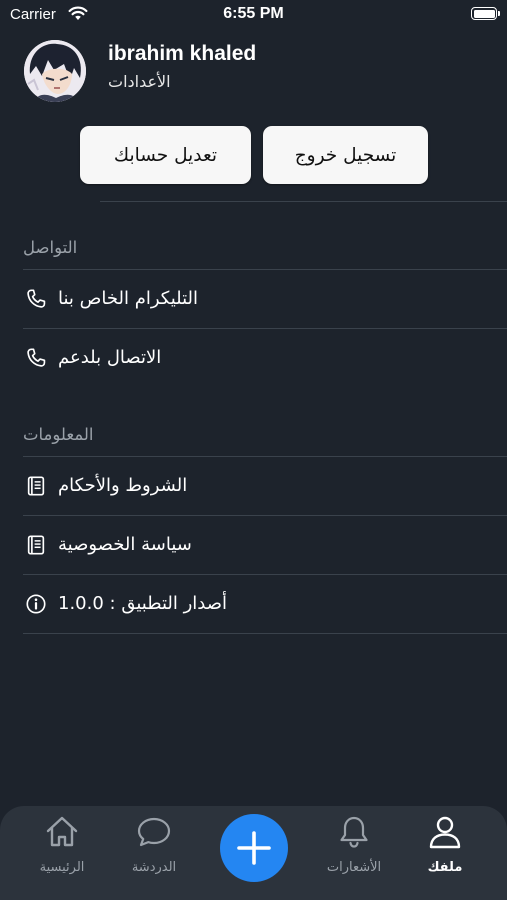  What do you see at coordinates (253, 604) in the screenshot?
I see `row-app-version: أصدار التطبيق : 1.0.0` at bounding box center [253, 604].